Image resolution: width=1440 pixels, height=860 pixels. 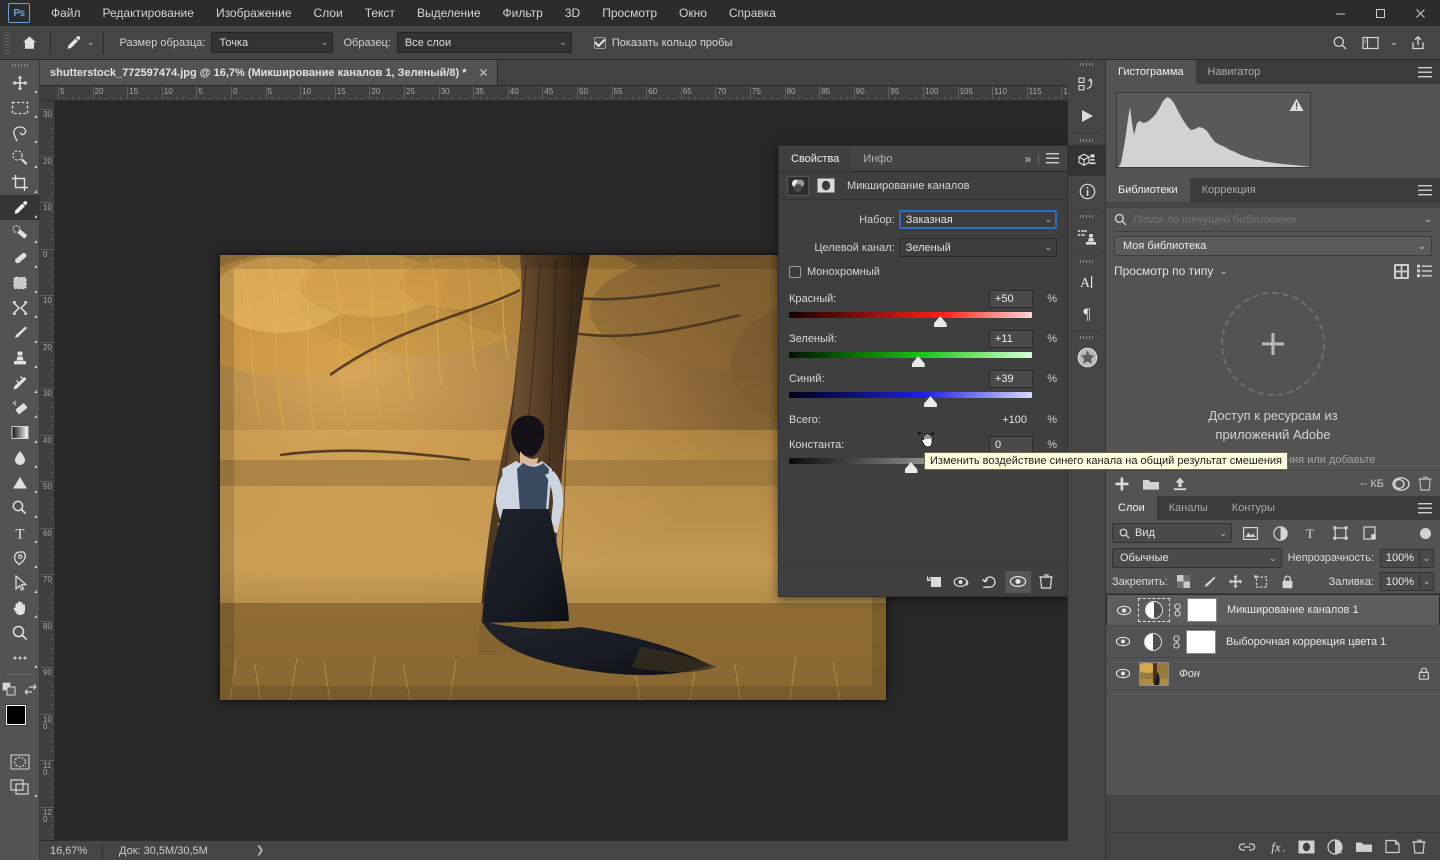 What do you see at coordinates (20, 607) in the screenshot?
I see `hand-tool` at bounding box center [20, 607].